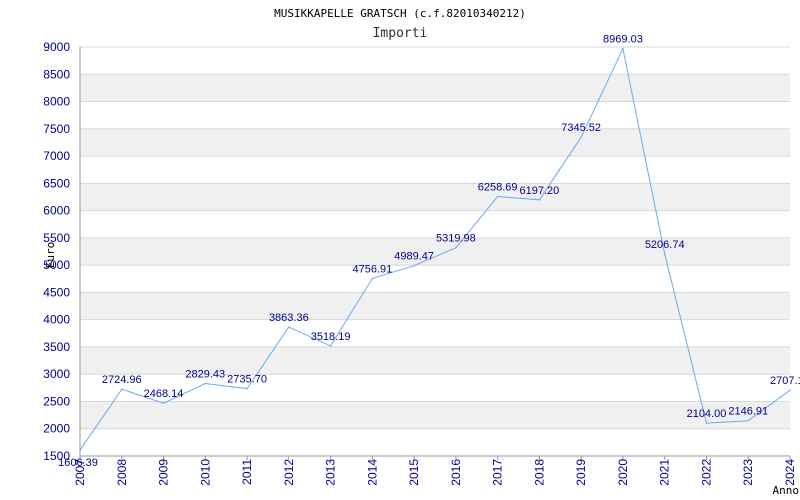  I want to click on x-tick-label: 2011, so click(247, 472).